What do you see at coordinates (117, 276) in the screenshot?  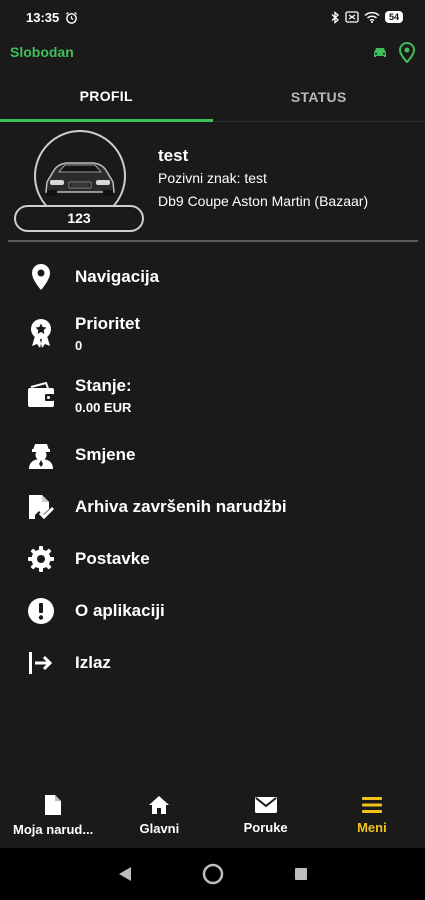 I see `menu-label-navigacija: Navigacija` at bounding box center [117, 276].